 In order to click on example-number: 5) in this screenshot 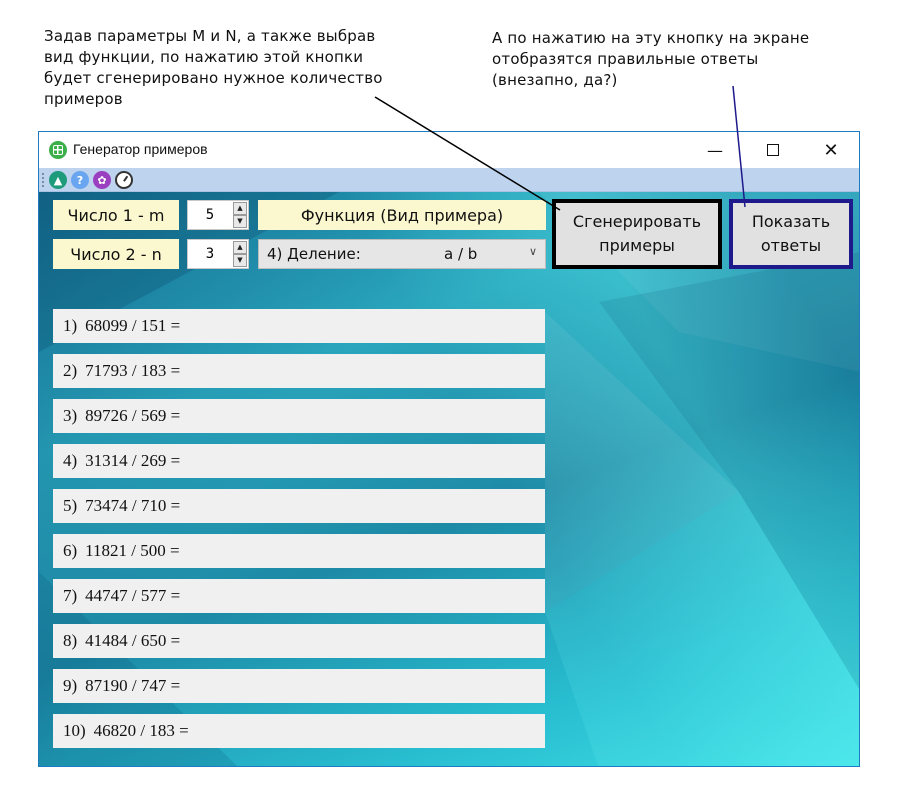, I will do `click(70, 505)`.